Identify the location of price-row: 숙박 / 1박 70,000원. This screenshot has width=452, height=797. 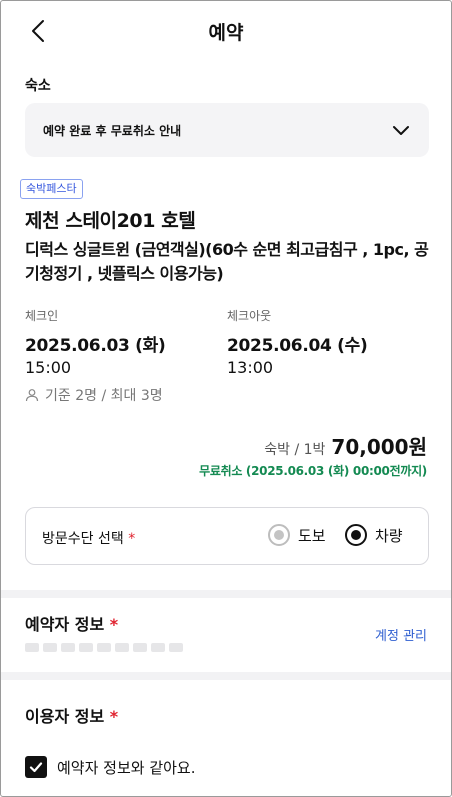
(345, 445).